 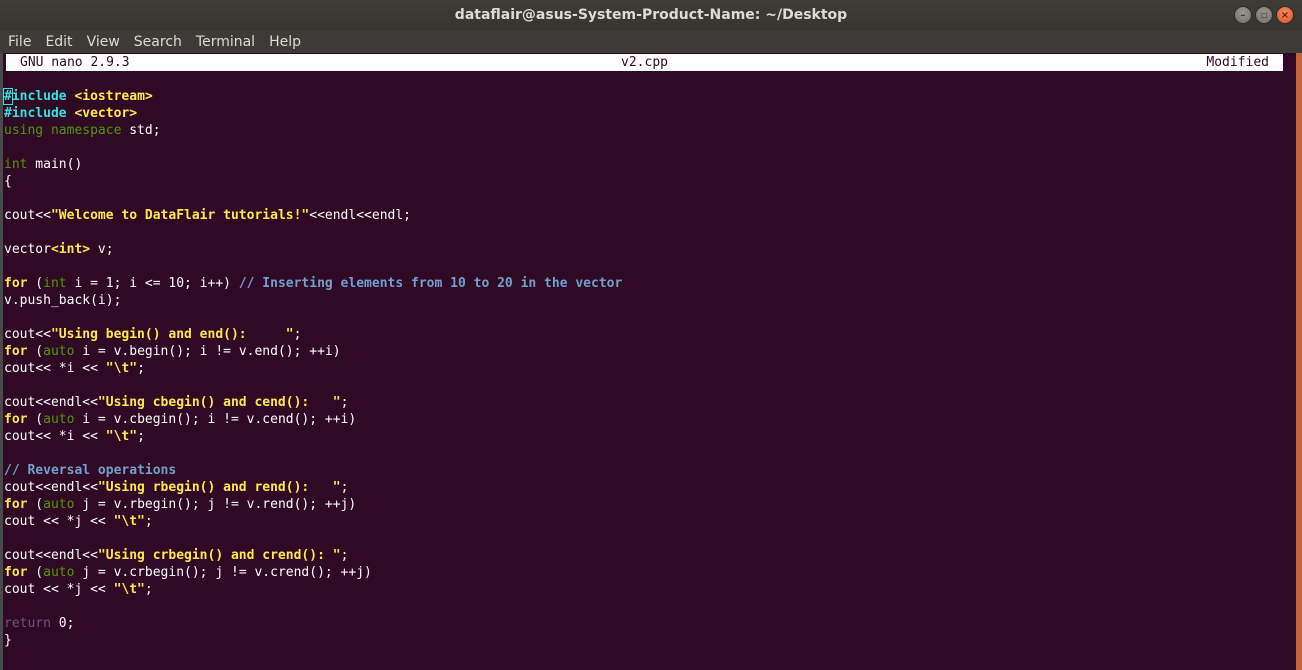 I want to click on window-left-edge, so click(x=1, y=361).